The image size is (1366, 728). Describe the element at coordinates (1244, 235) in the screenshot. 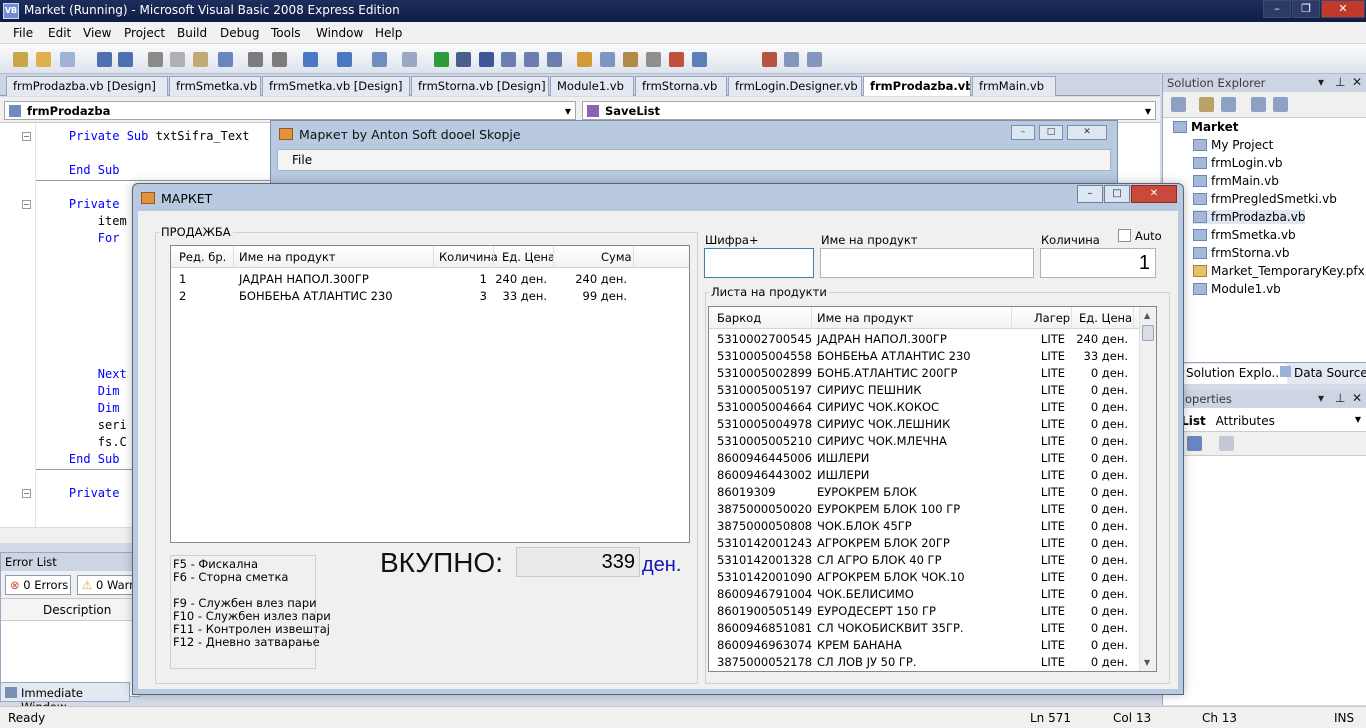

I see `tree-item: frmSmetka.vb` at that location.